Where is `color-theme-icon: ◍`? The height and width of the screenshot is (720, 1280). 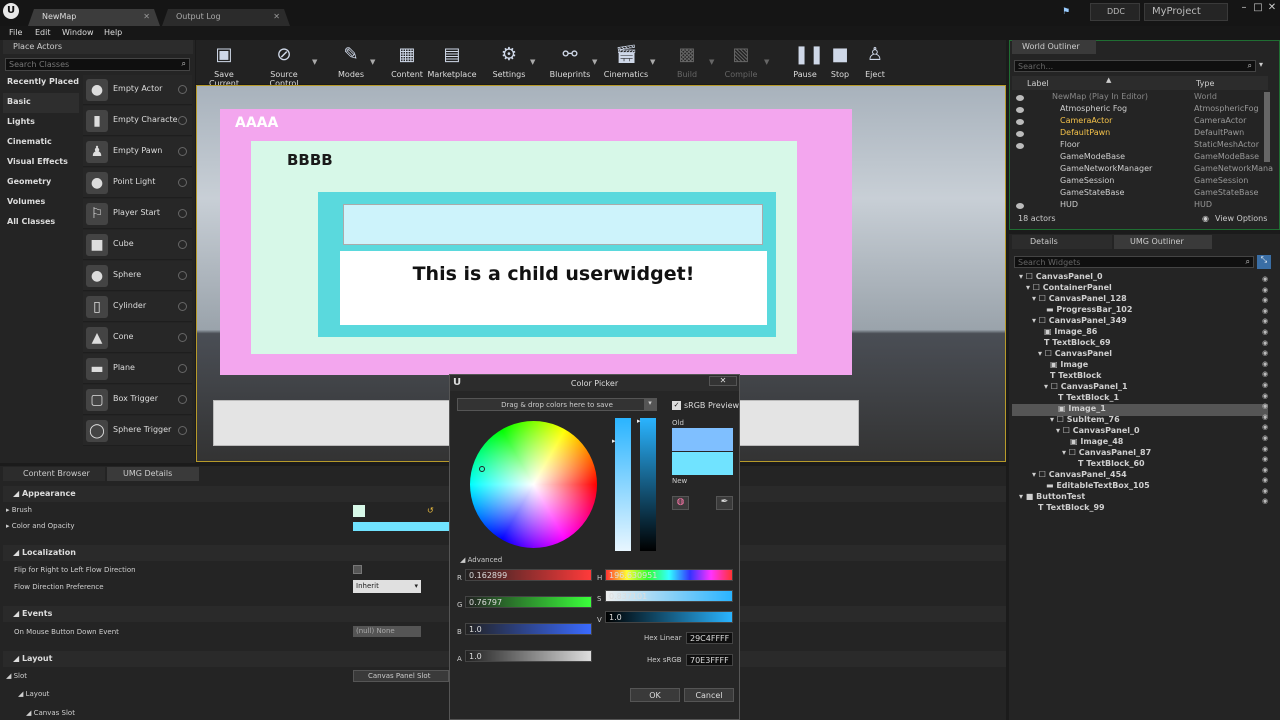 color-theme-icon: ◍ is located at coordinates (680, 503).